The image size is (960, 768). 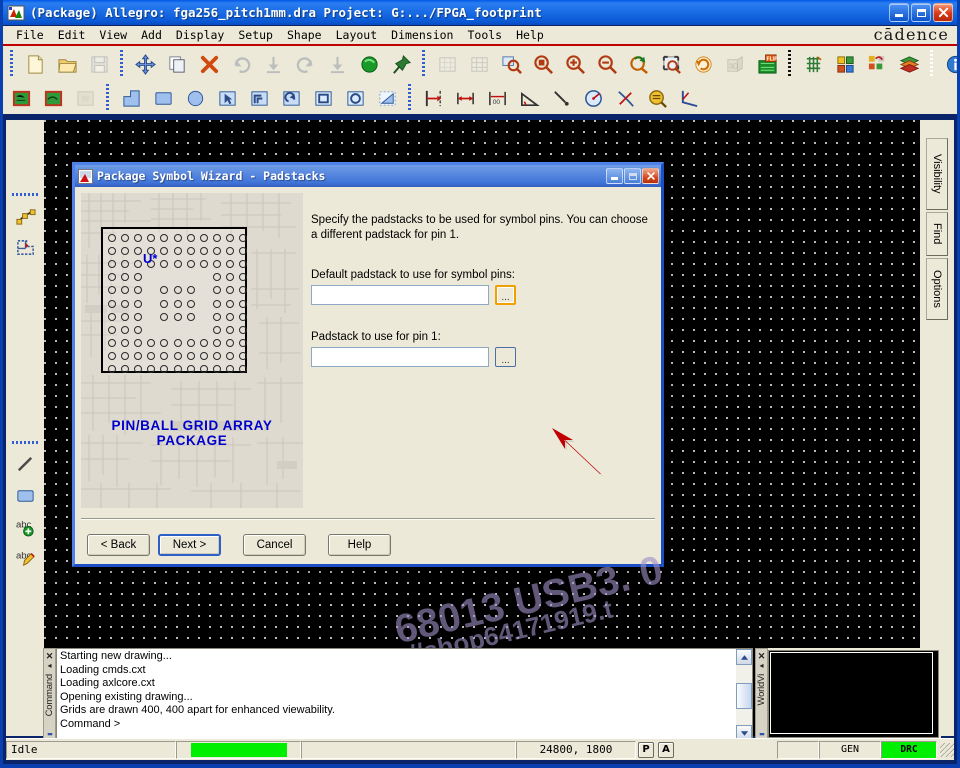 What do you see at coordinates (561, 98) in the screenshot?
I see `dim-leader-icon` at bounding box center [561, 98].